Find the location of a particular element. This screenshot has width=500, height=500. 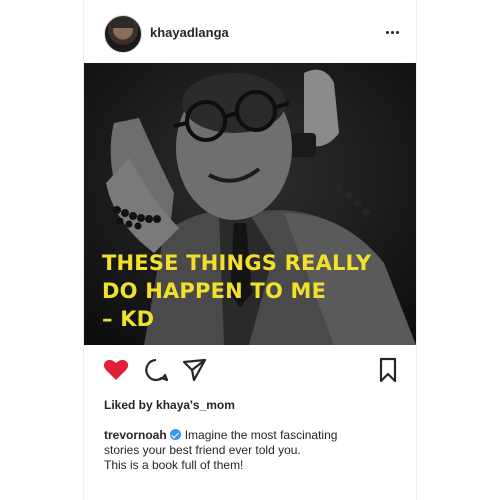

verified-badge-icon is located at coordinates (175, 434).